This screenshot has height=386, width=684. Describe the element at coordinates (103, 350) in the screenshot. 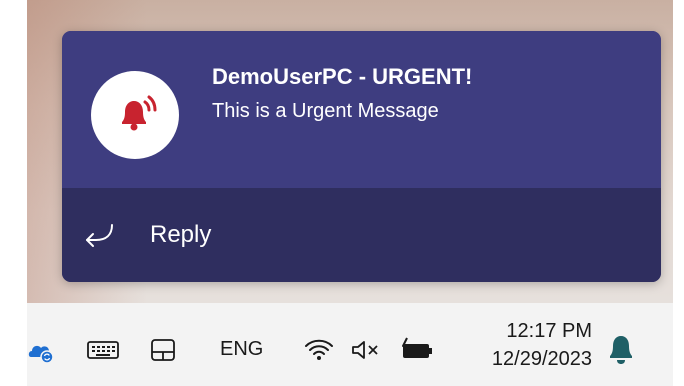

I see `keyboard-icon` at that location.